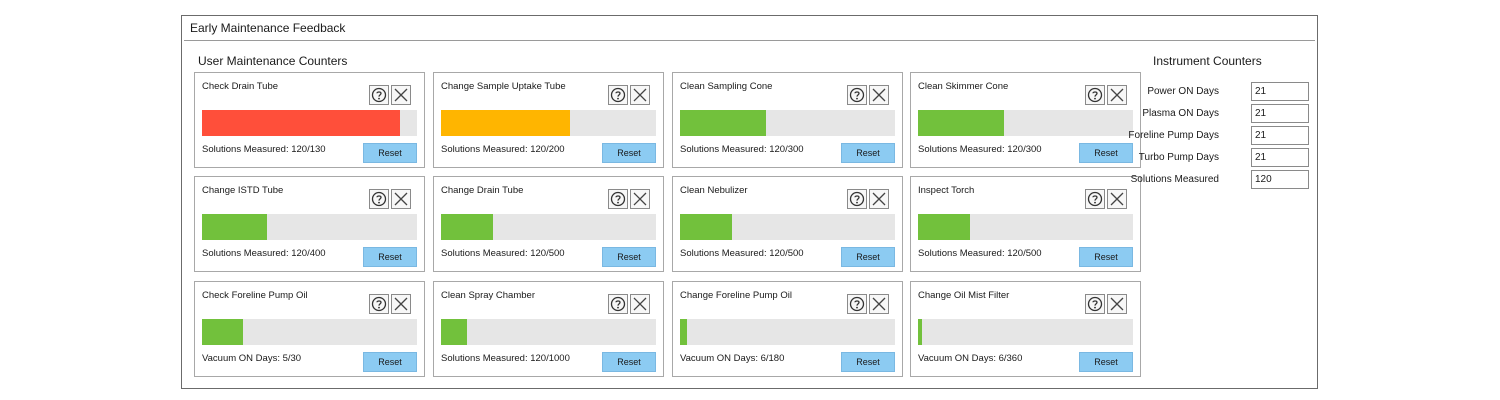 The image size is (1500, 400). What do you see at coordinates (1183, 91) in the screenshot?
I see `counter-label: Power ON Days` at bounding box center [1183, 91].